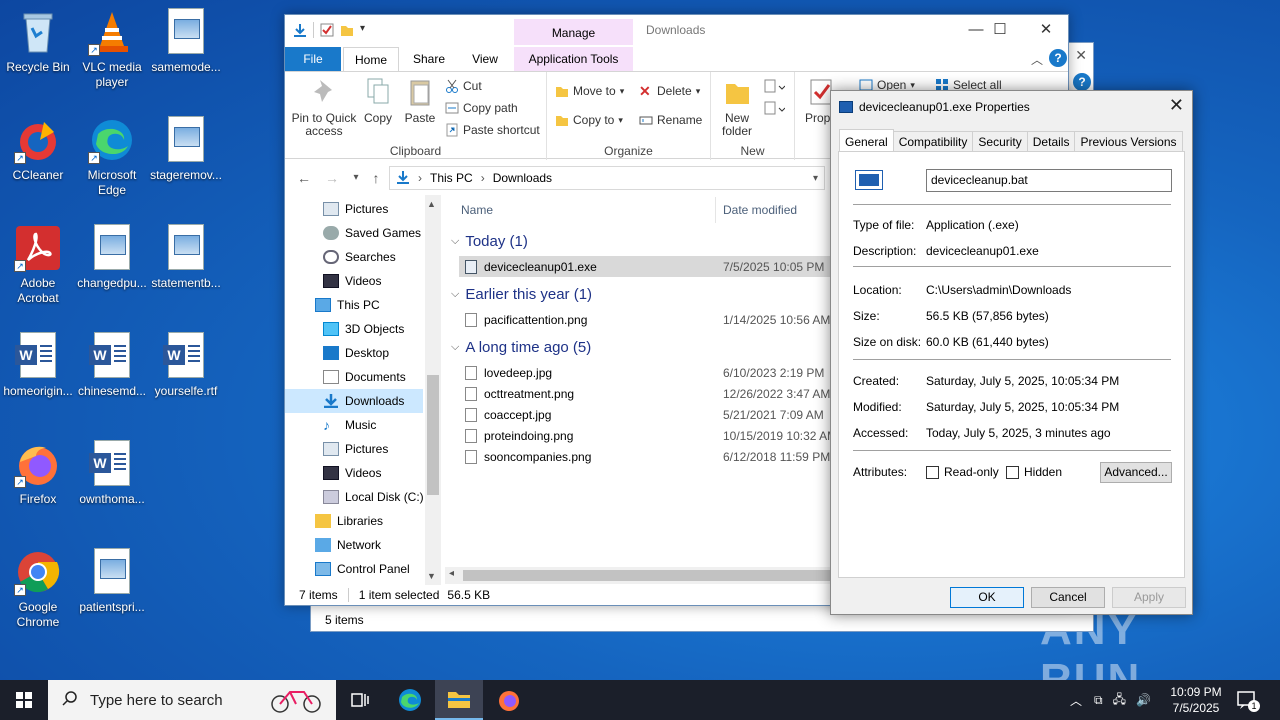 This screenshot has width=1280, height=720. Describe the element at coordinates (987, 597) in the screenshot. I see `ok-button: OK` at that location.